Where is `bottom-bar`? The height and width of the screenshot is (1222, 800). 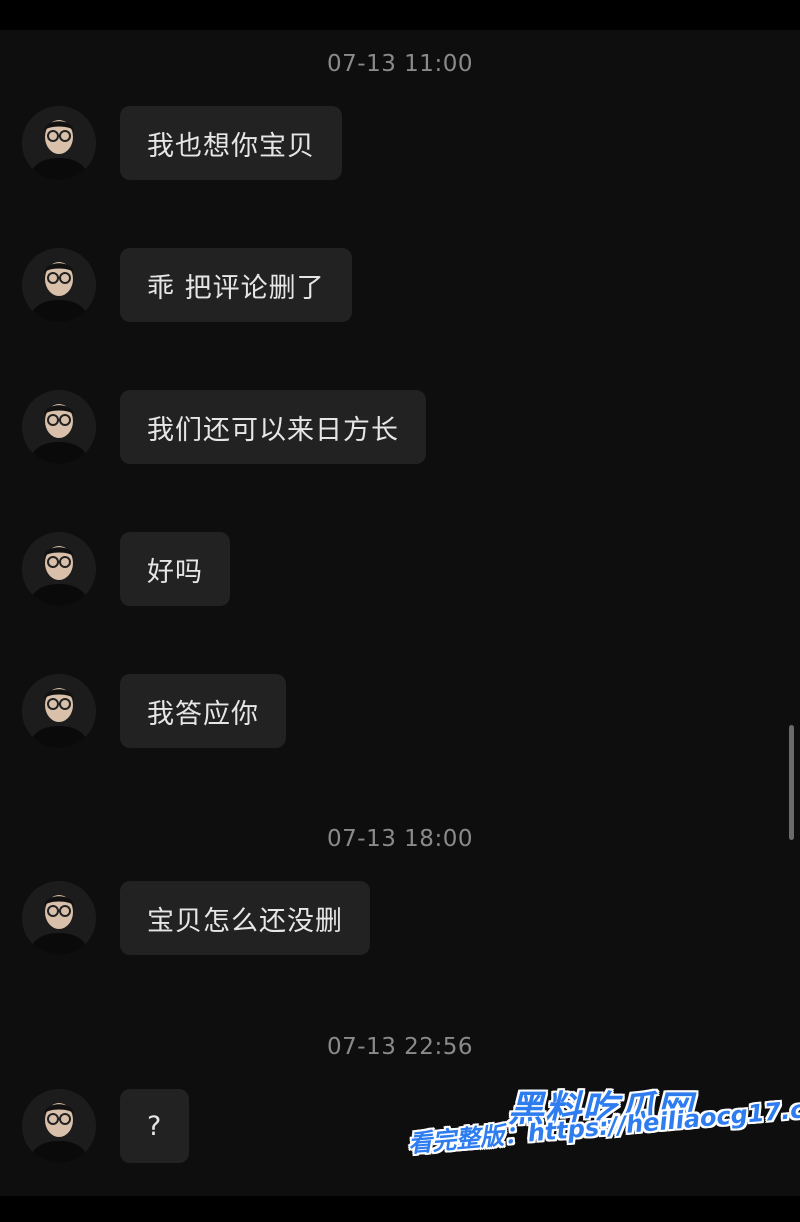 bottom-bar is located at coordinates (400, 1209).